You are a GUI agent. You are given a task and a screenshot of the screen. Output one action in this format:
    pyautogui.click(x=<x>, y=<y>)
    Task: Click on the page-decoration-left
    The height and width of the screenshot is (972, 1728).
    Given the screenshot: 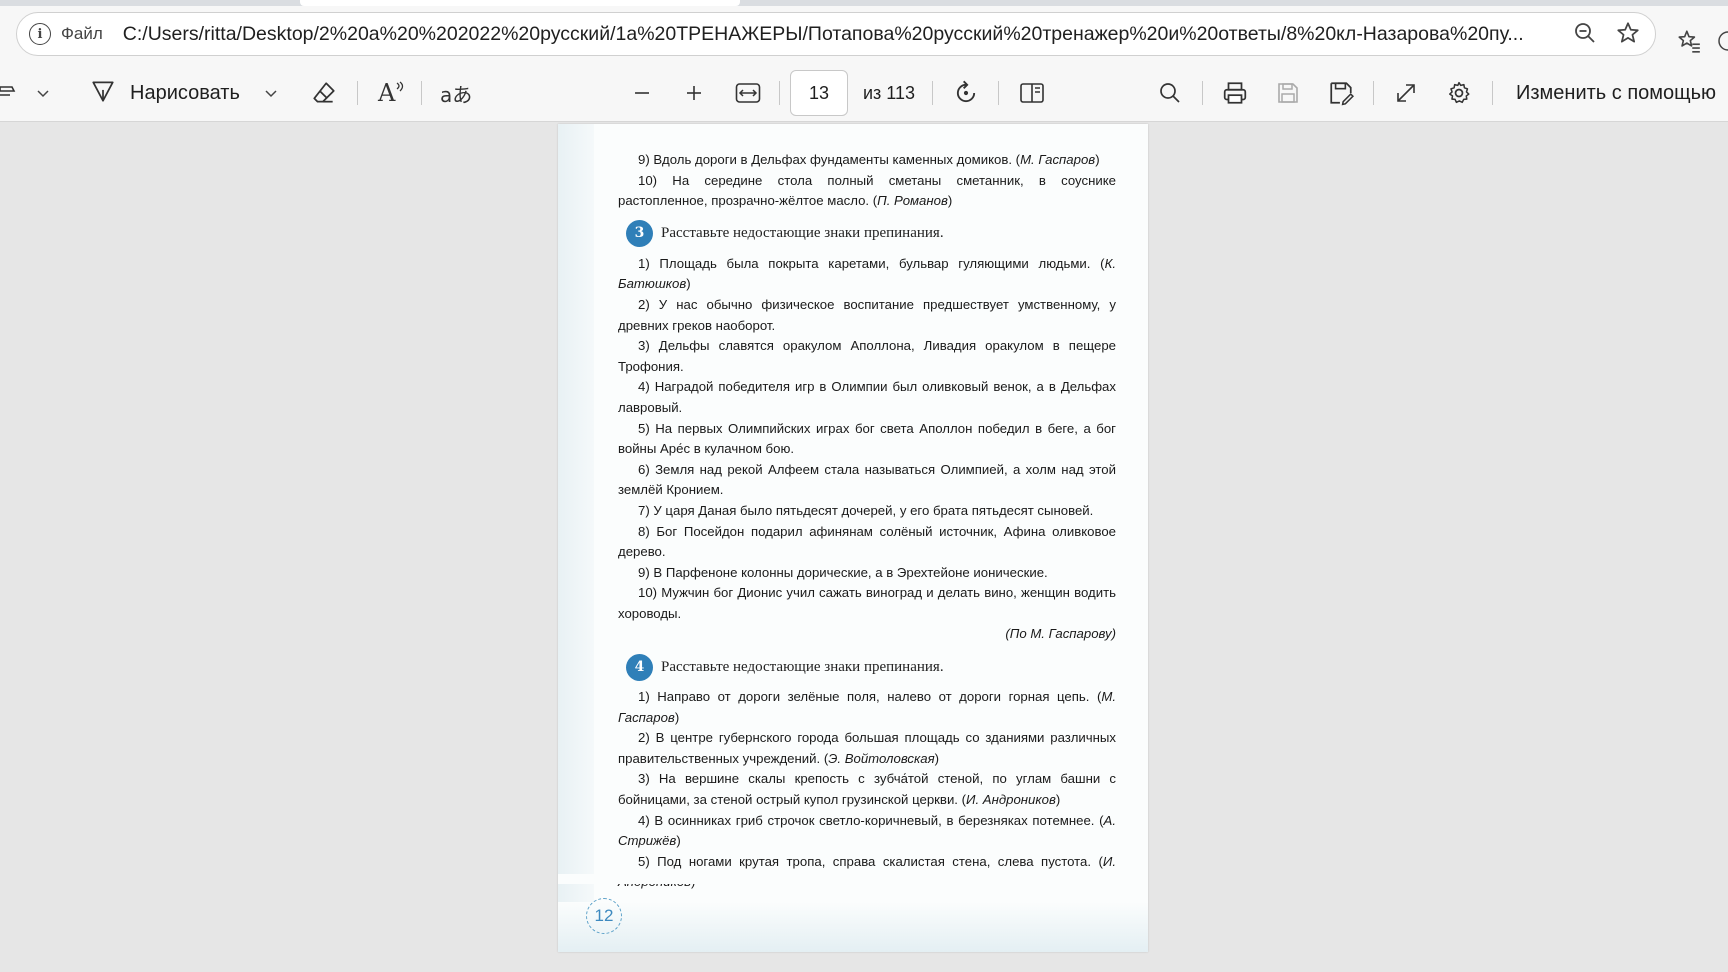 What is the action you would take?
    pyautogui.click(x=576, y=538)
    